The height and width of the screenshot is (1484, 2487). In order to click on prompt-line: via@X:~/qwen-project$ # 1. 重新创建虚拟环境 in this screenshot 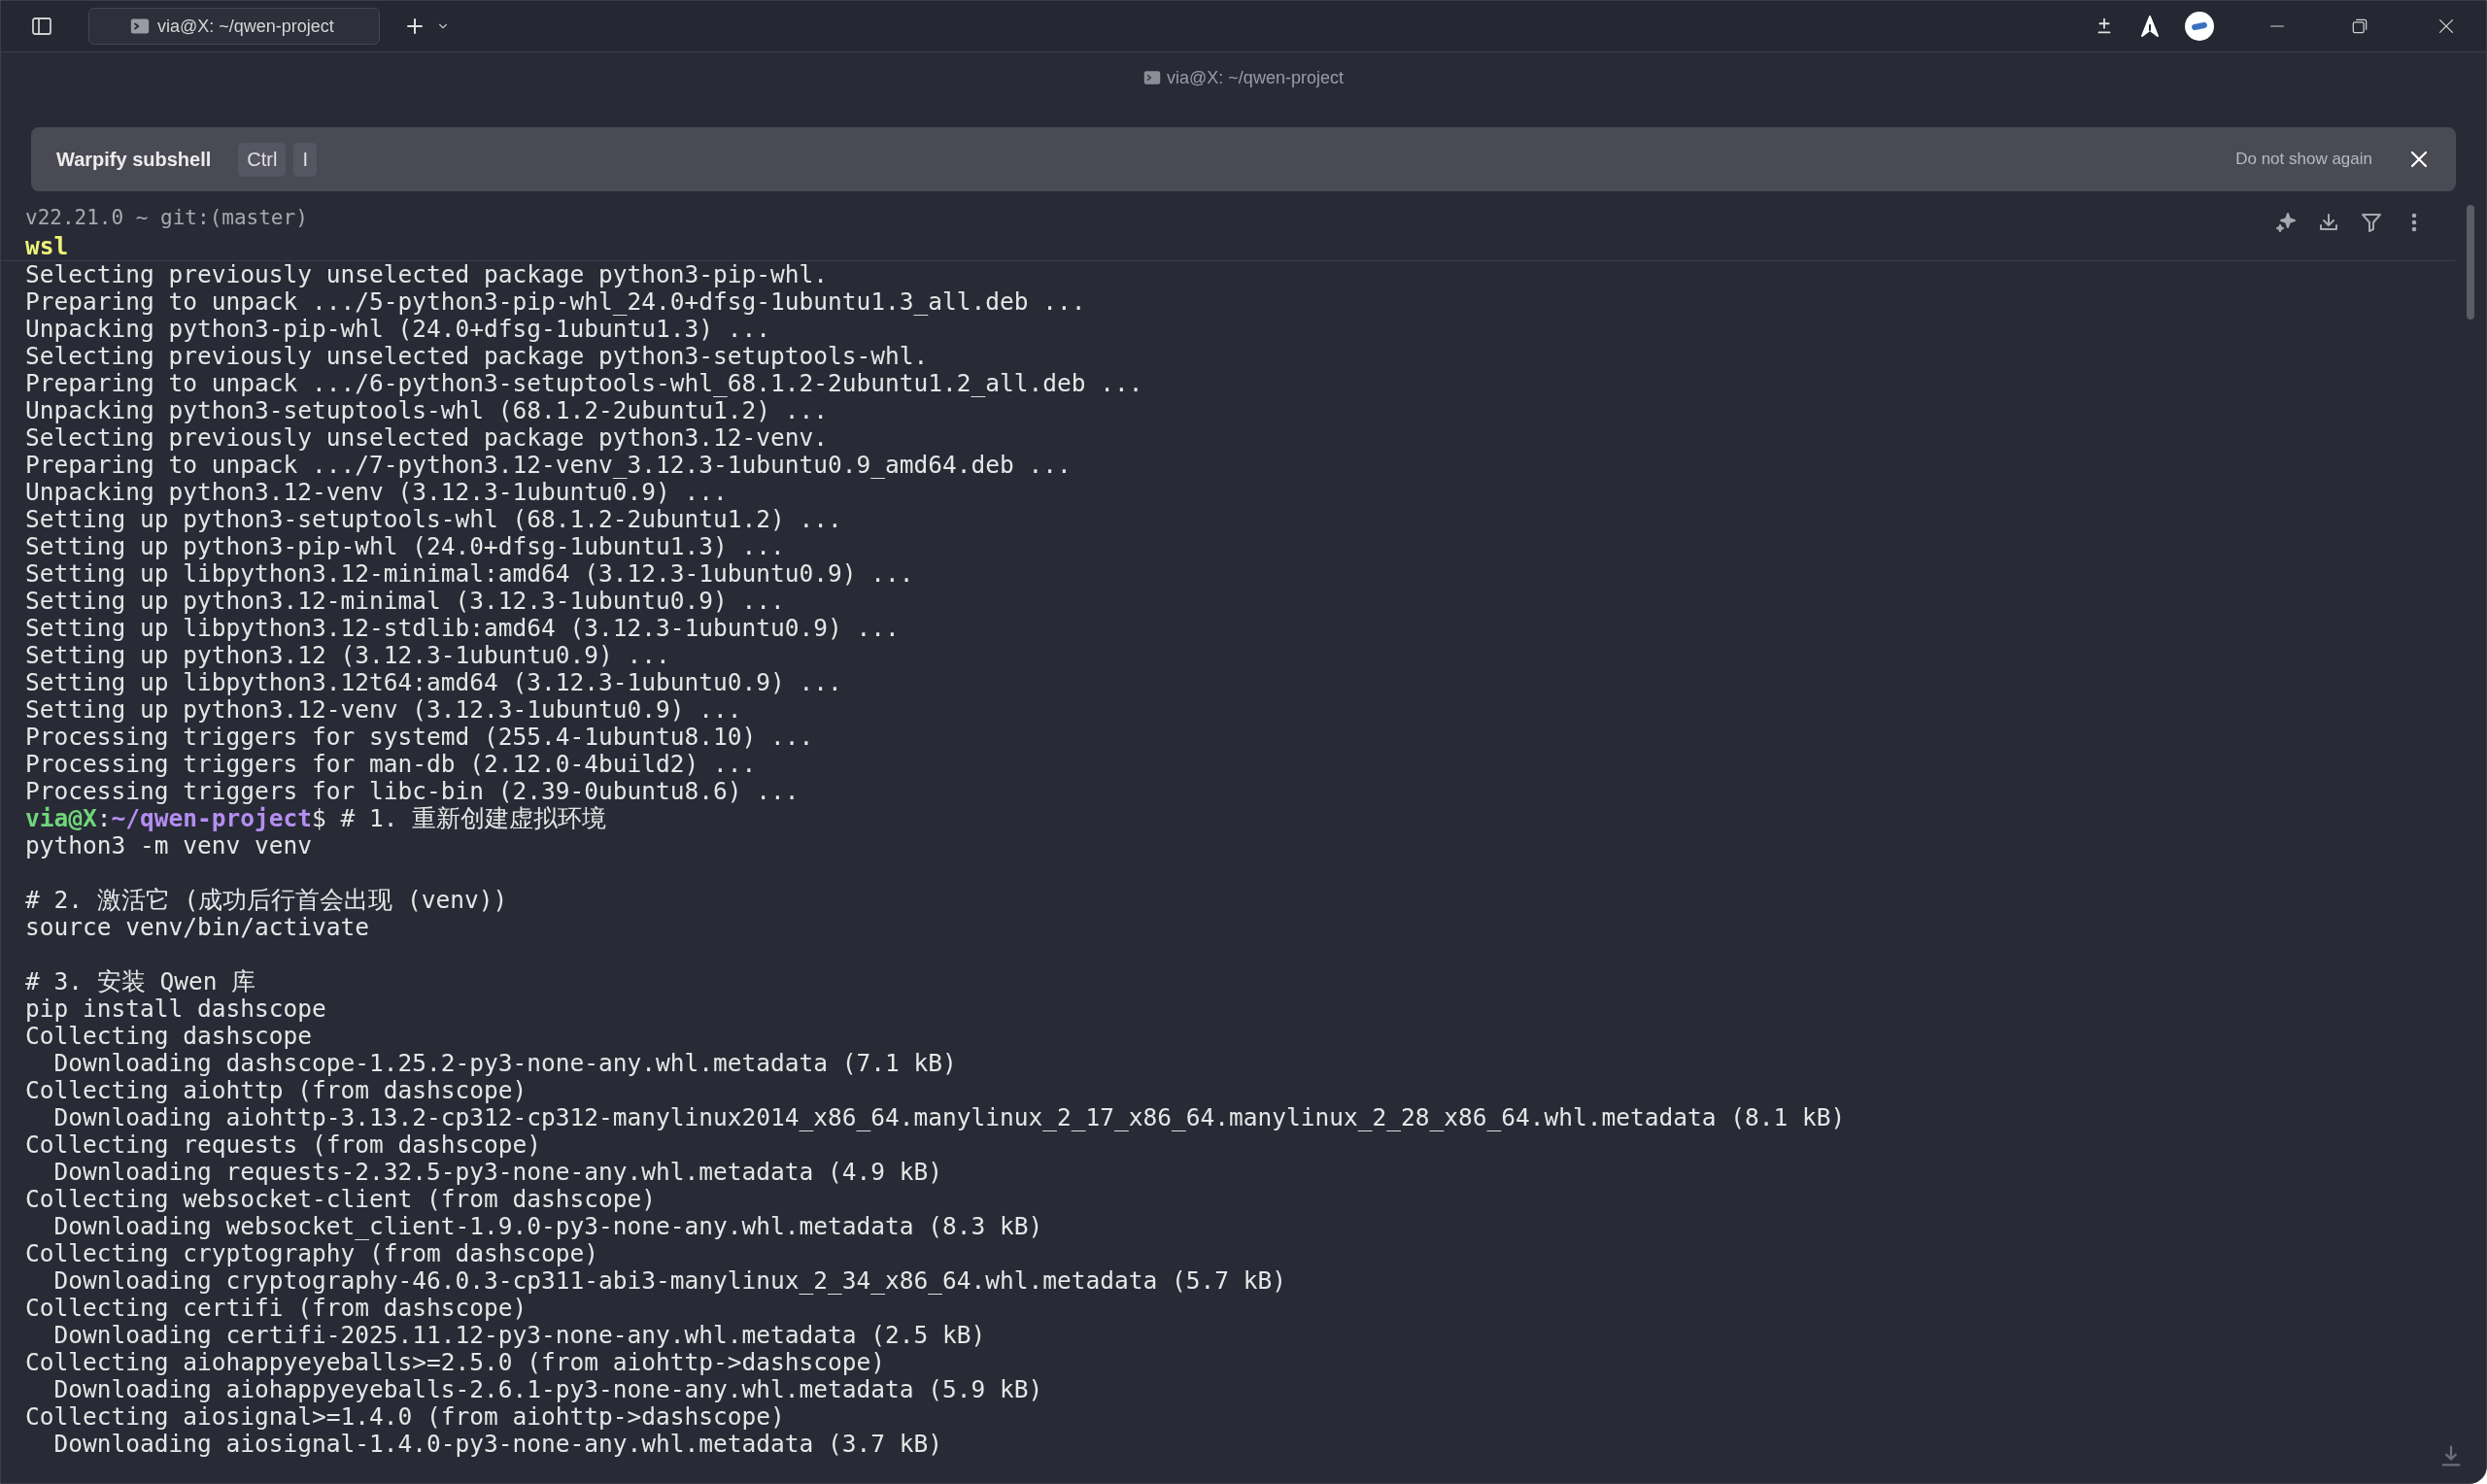, I will do `click(316, 819)`.